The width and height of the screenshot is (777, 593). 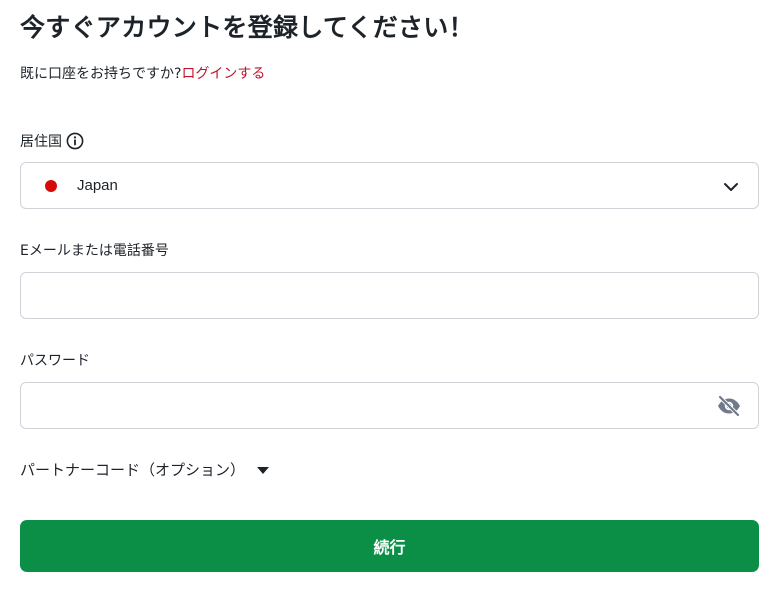 What do you see at coordinates (223, 74) in the screenshot?
I see `login-link: ログインする` at bounding box center [223, 74].